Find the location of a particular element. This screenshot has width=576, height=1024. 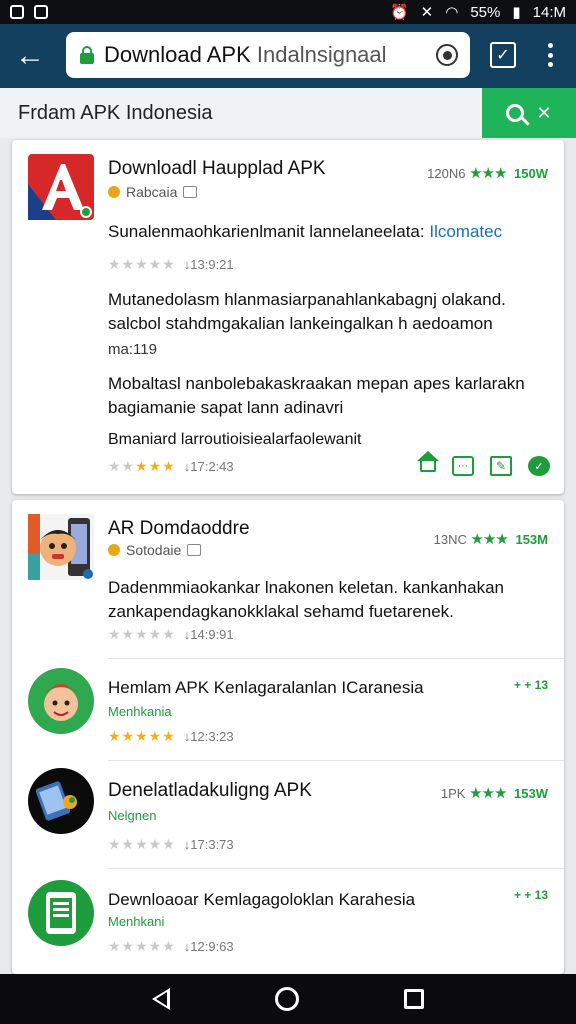

app-rating-meta: 1PK ★★★ 153W is located at coordinates (494, 793).